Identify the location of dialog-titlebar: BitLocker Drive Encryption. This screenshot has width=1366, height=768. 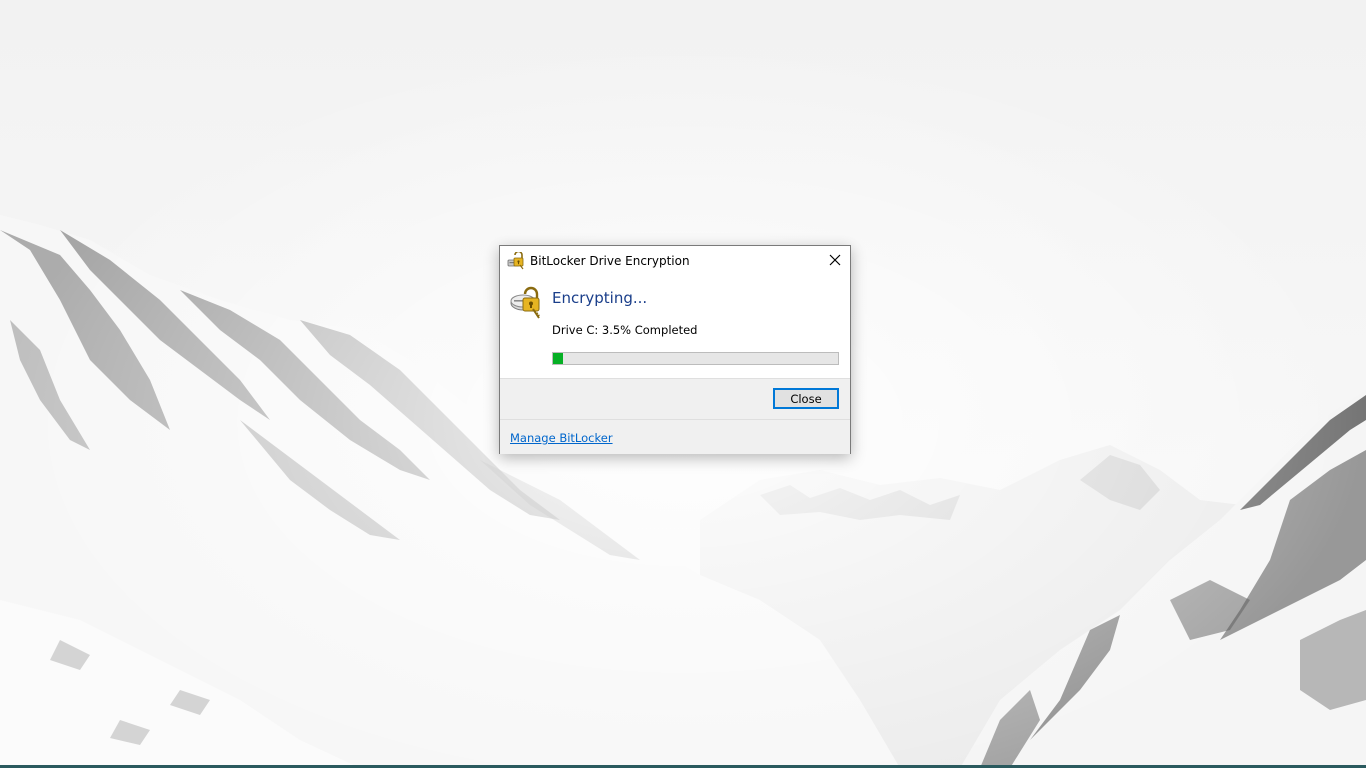
(675, 261).